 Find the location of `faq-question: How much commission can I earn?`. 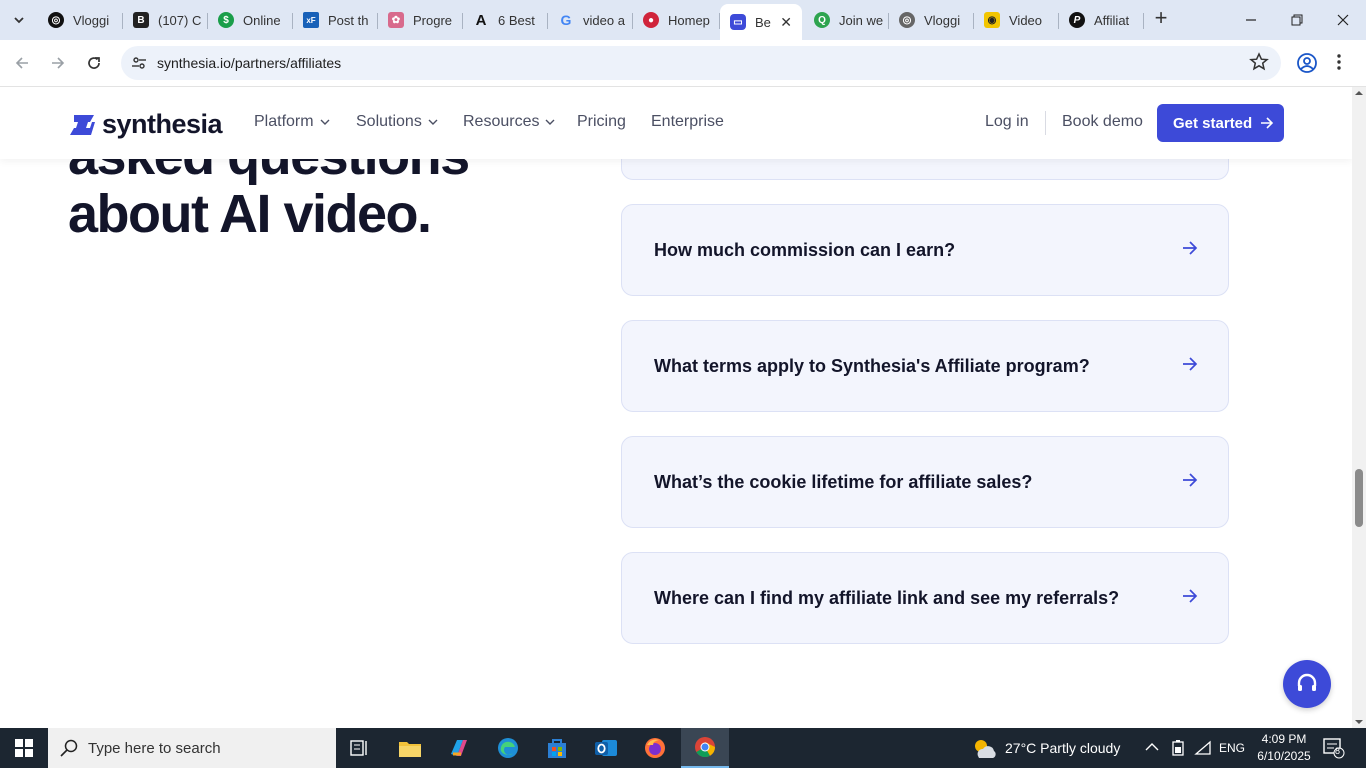

faq-question: How much commission can I earn? is located at coordinates (805, 250).